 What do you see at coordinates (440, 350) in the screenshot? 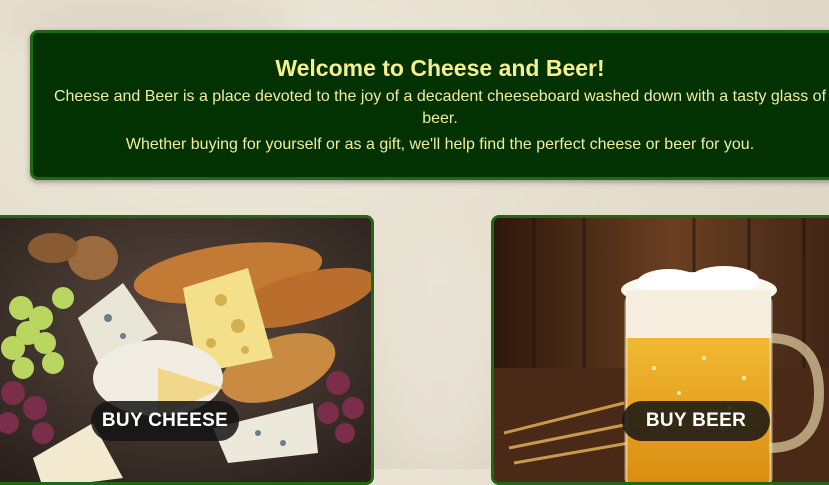
I see `background-decoration` at bounding box center [440, 350].